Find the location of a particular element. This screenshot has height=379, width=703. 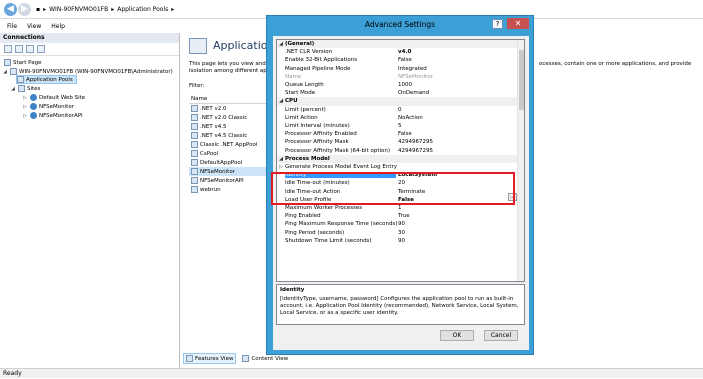

tree-item-default-web-site: ▷ Default Web Site is located at coordinates (53, 97).